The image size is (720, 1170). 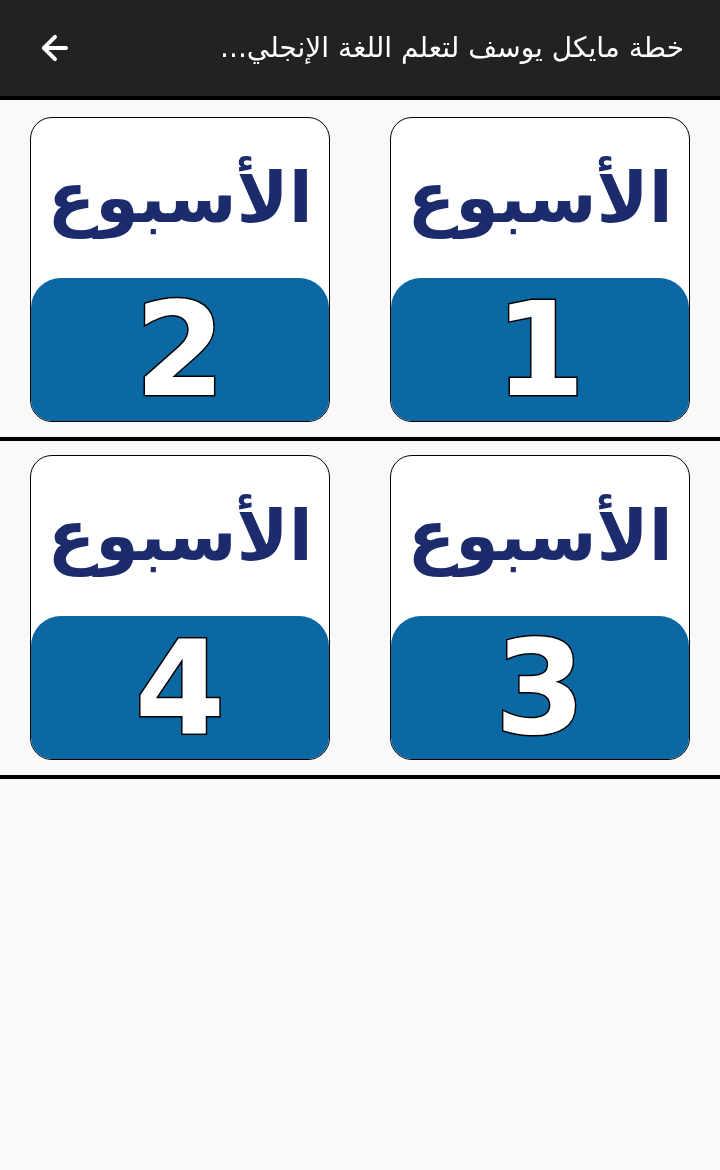 I want to click on week-number: 4, so click(x=180, y=687).